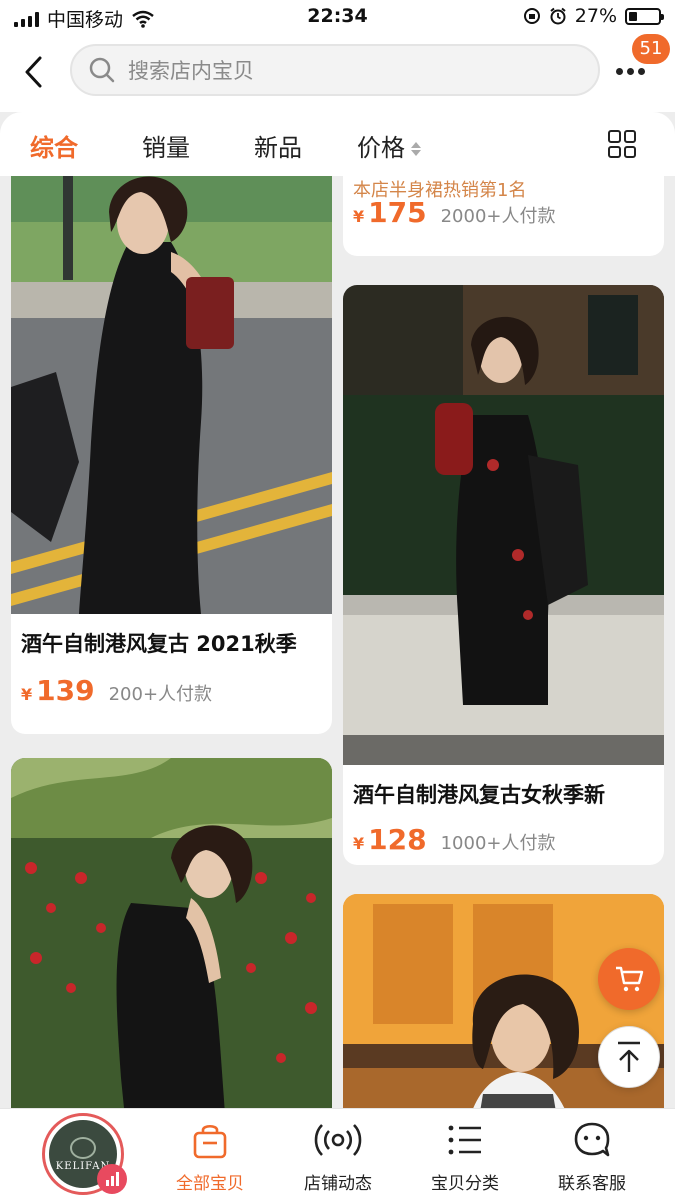 This screenshot has height=1200, width=675. I want to click on price-row: ¥ 139 200+人付款, so click(116, 690).